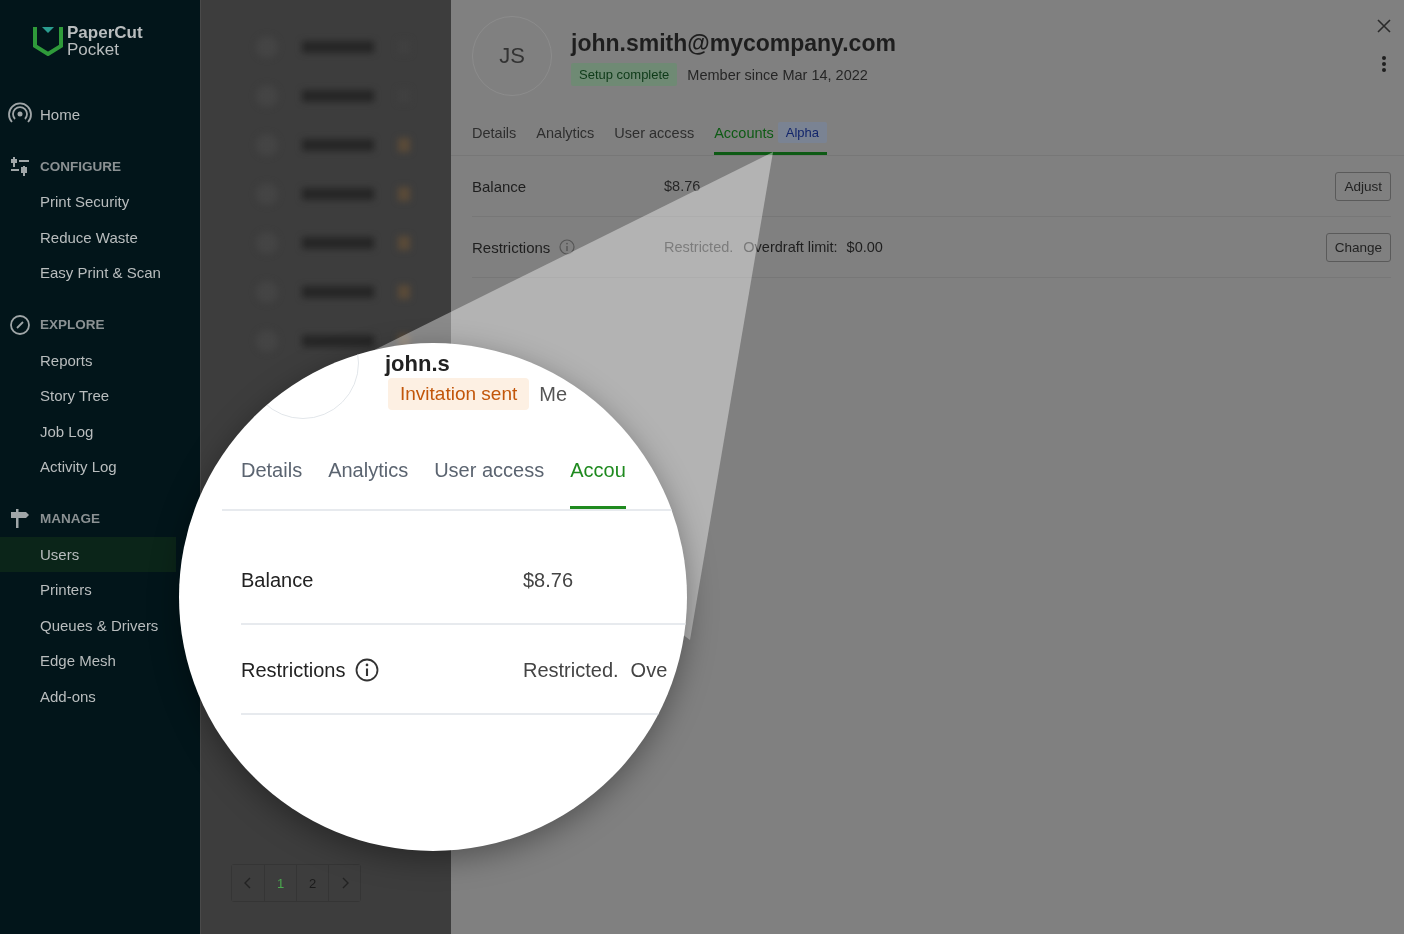 This screenshot has width=1404, height=934. What do you see at coordinates (654, 132) in the screenshot?
I see `tab-label: User access` at bounding box center [654, 132].